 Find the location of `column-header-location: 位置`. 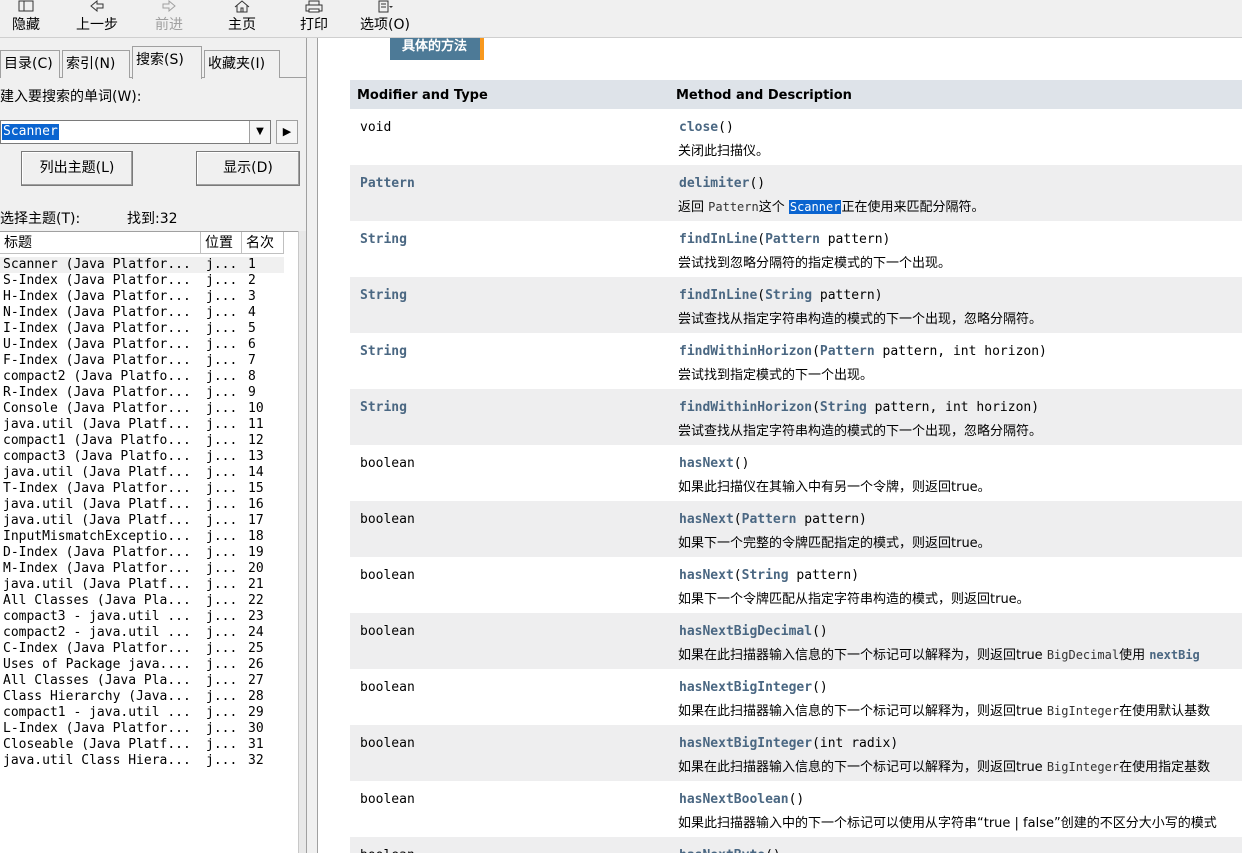

column-header-location: 位置 is located at coordinates (221, 243).